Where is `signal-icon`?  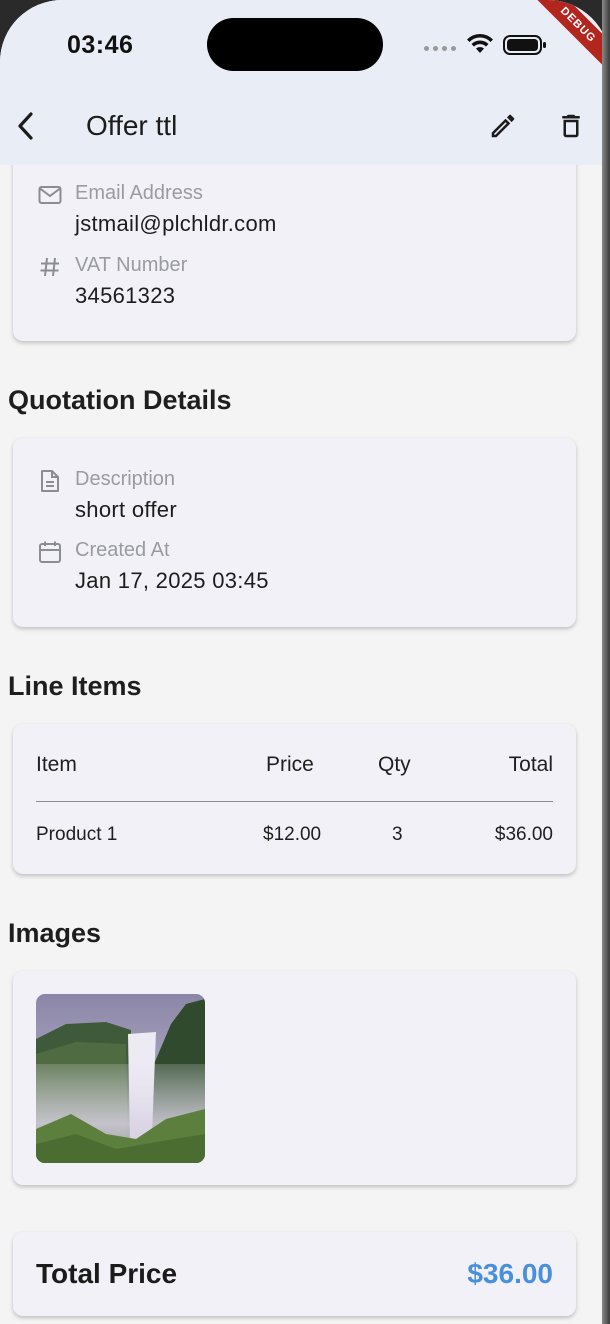
signal-icon is located at coordinates (440, 48).